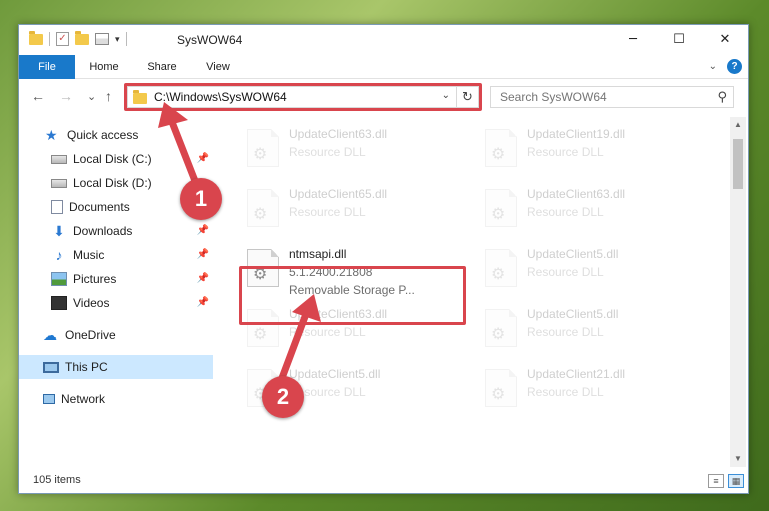  I want to click on pictures-icon, so click(59, 279).